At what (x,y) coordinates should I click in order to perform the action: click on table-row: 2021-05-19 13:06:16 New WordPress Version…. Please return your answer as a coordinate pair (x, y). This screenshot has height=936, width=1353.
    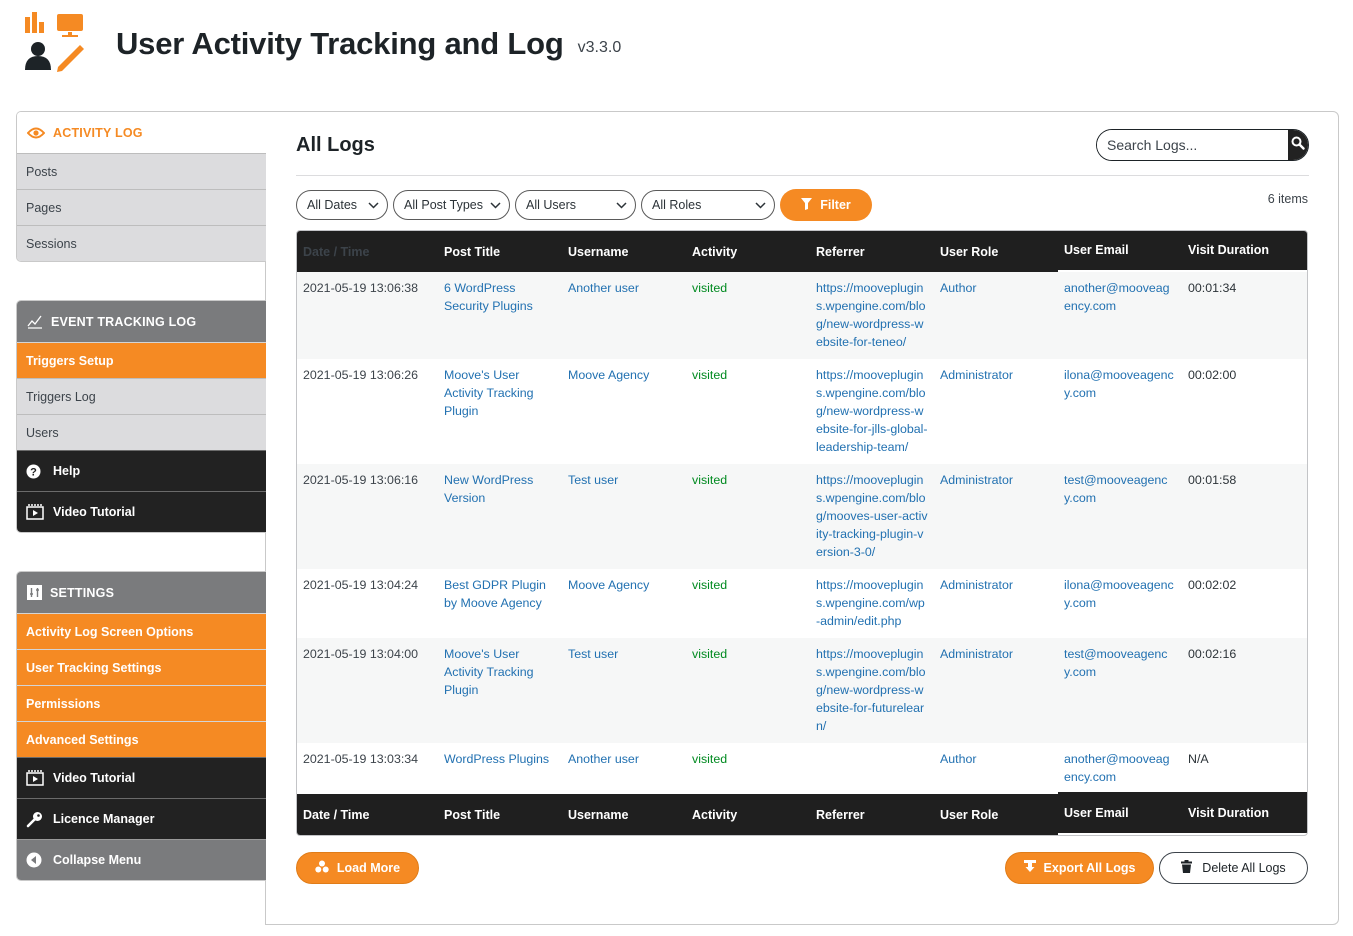
    Looking at the image, I should click on (802, 516).